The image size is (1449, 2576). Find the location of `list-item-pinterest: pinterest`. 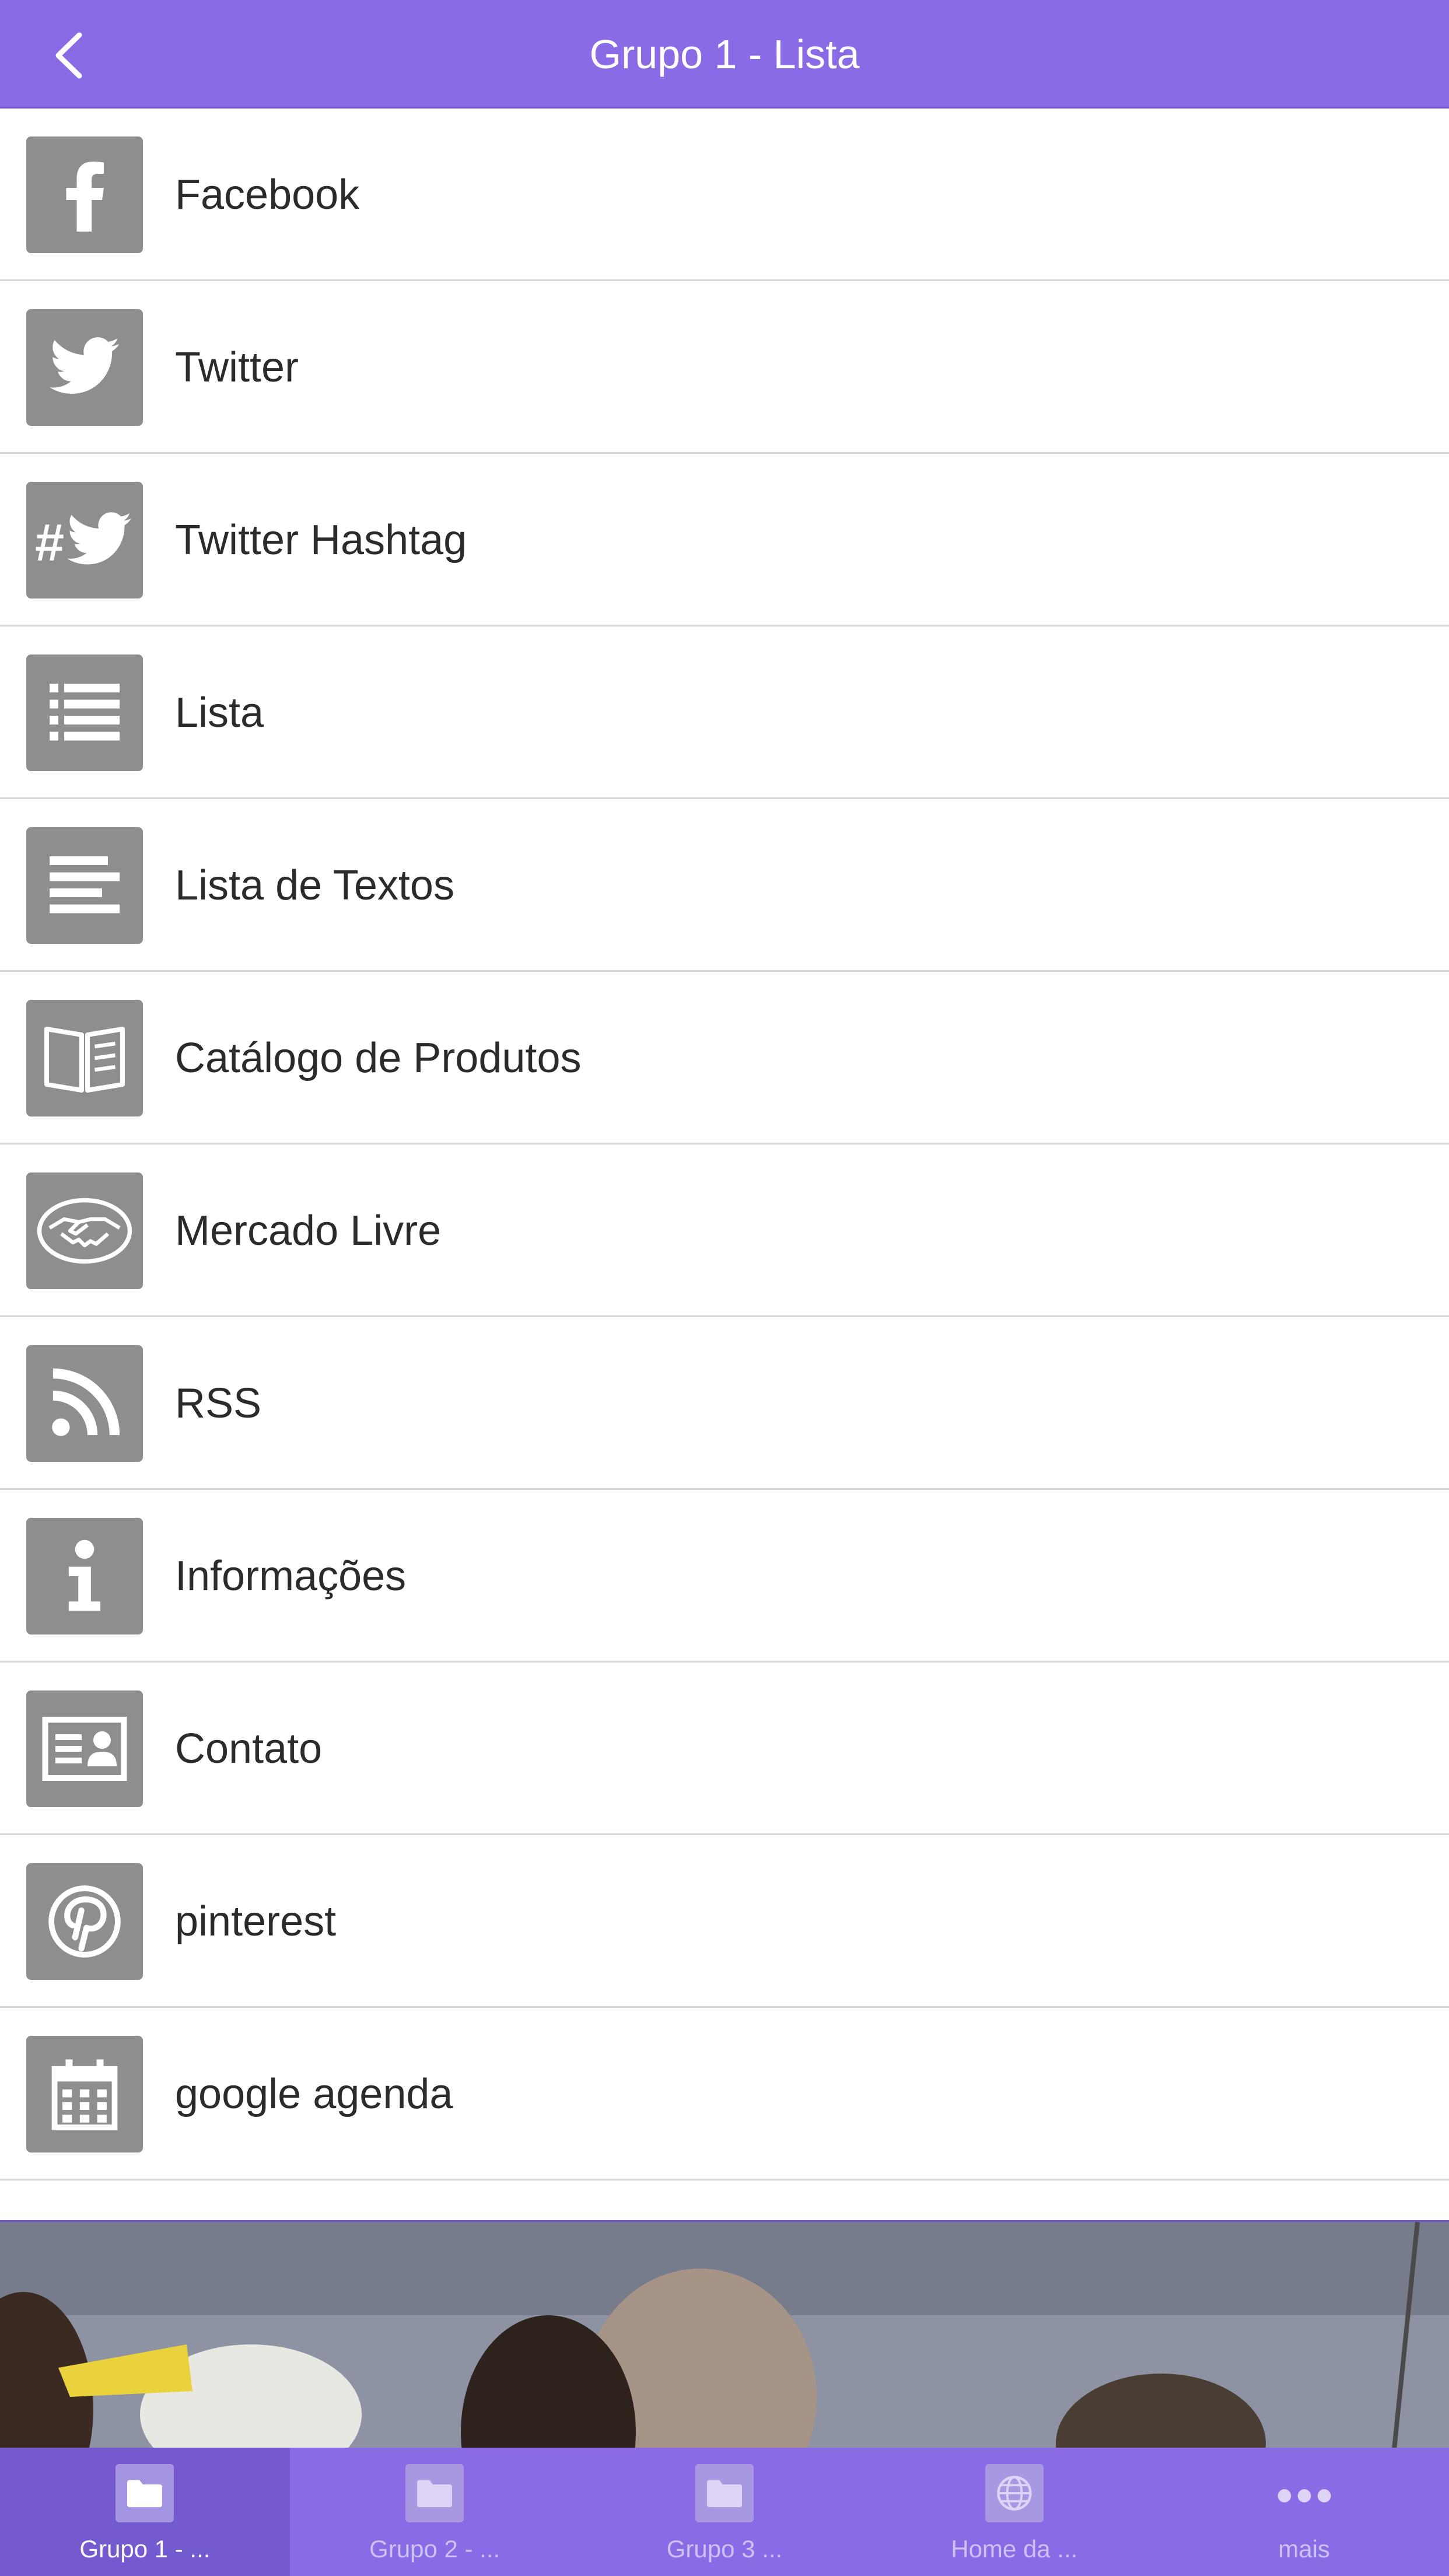

list-item-pinterest: pinterest is located at coordinates (724, 1922).